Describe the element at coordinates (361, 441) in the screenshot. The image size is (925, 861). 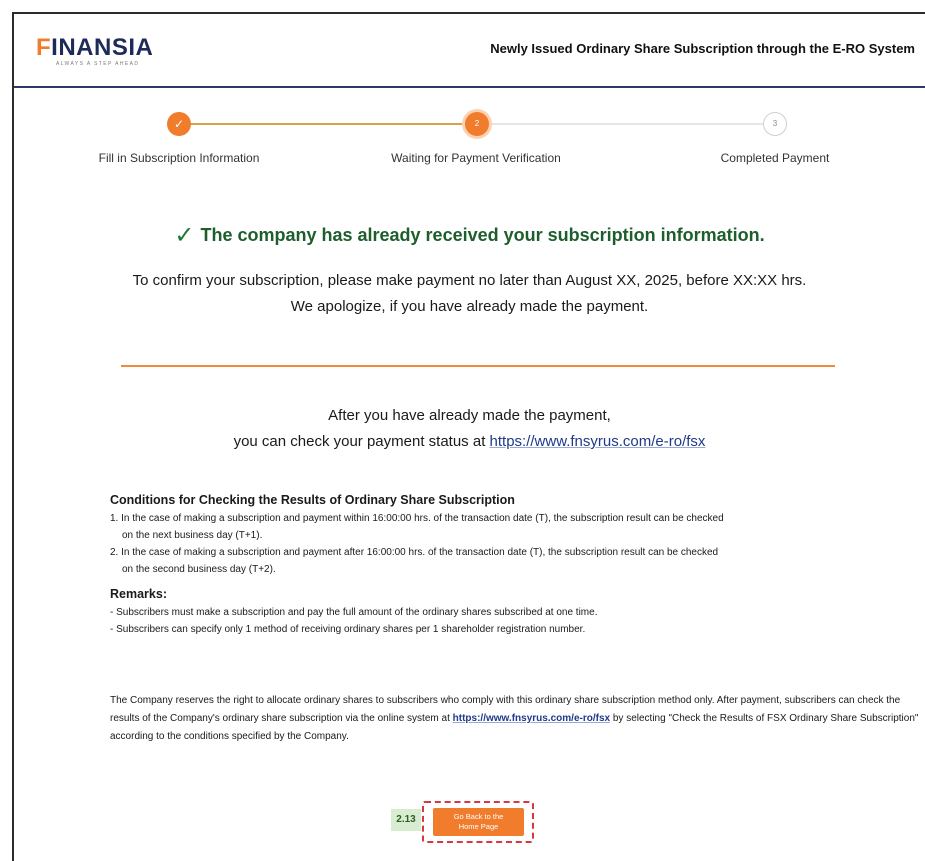
I see `payment-status-prefix: you can check your payment status at` at that location.